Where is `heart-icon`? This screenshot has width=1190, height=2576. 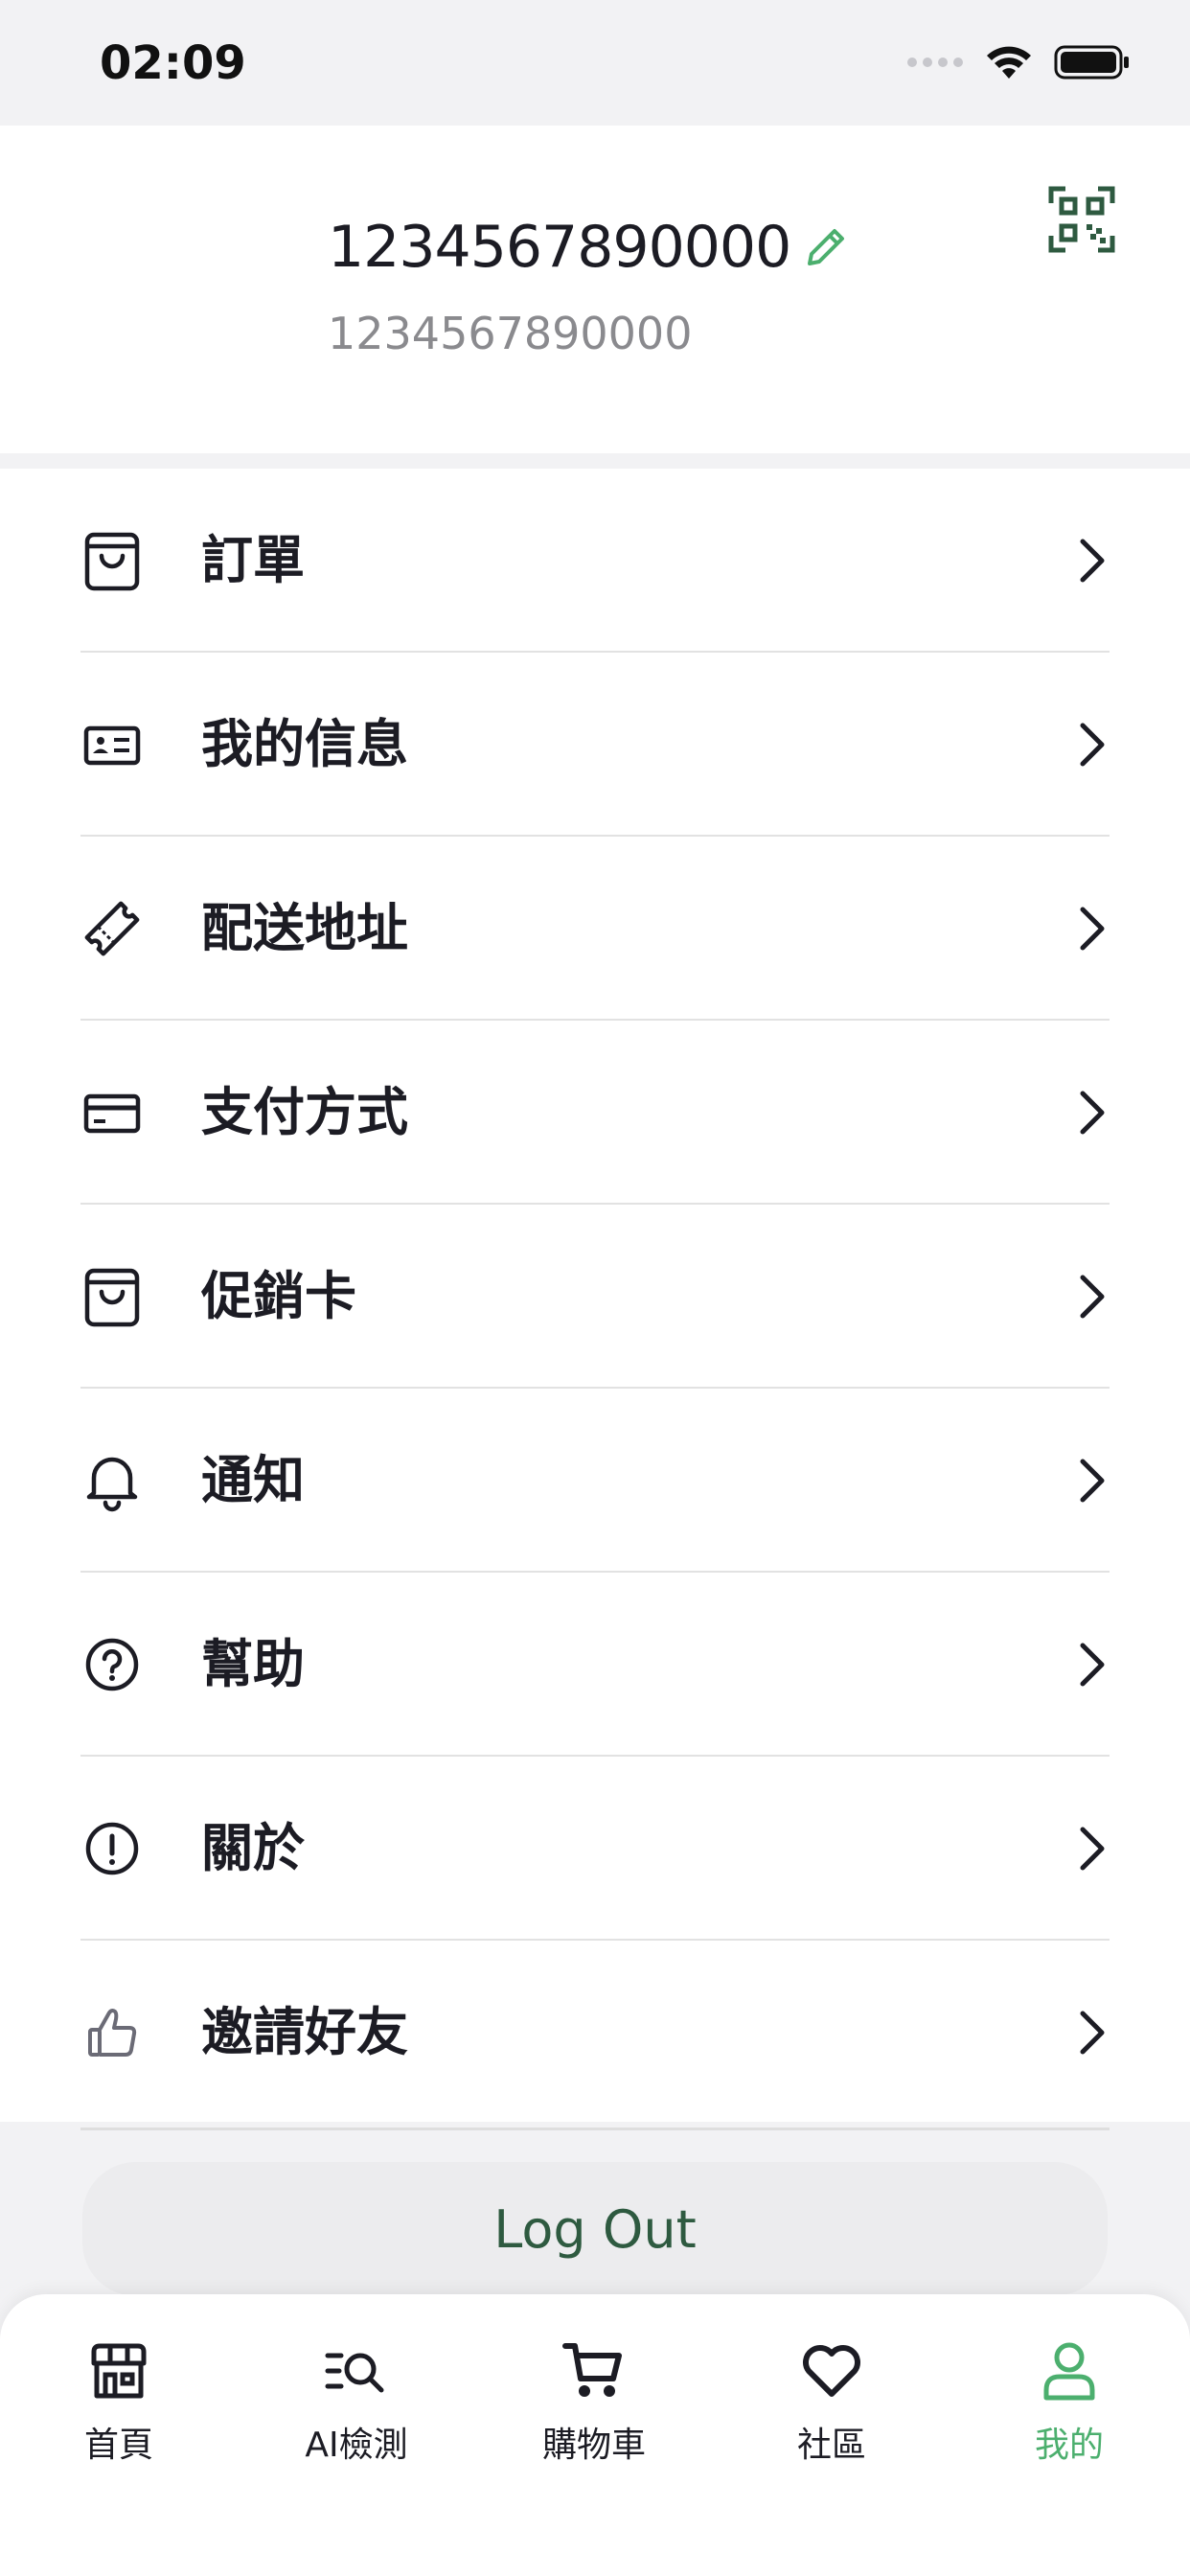
heart-icon is located at coordinates (832, 2371).